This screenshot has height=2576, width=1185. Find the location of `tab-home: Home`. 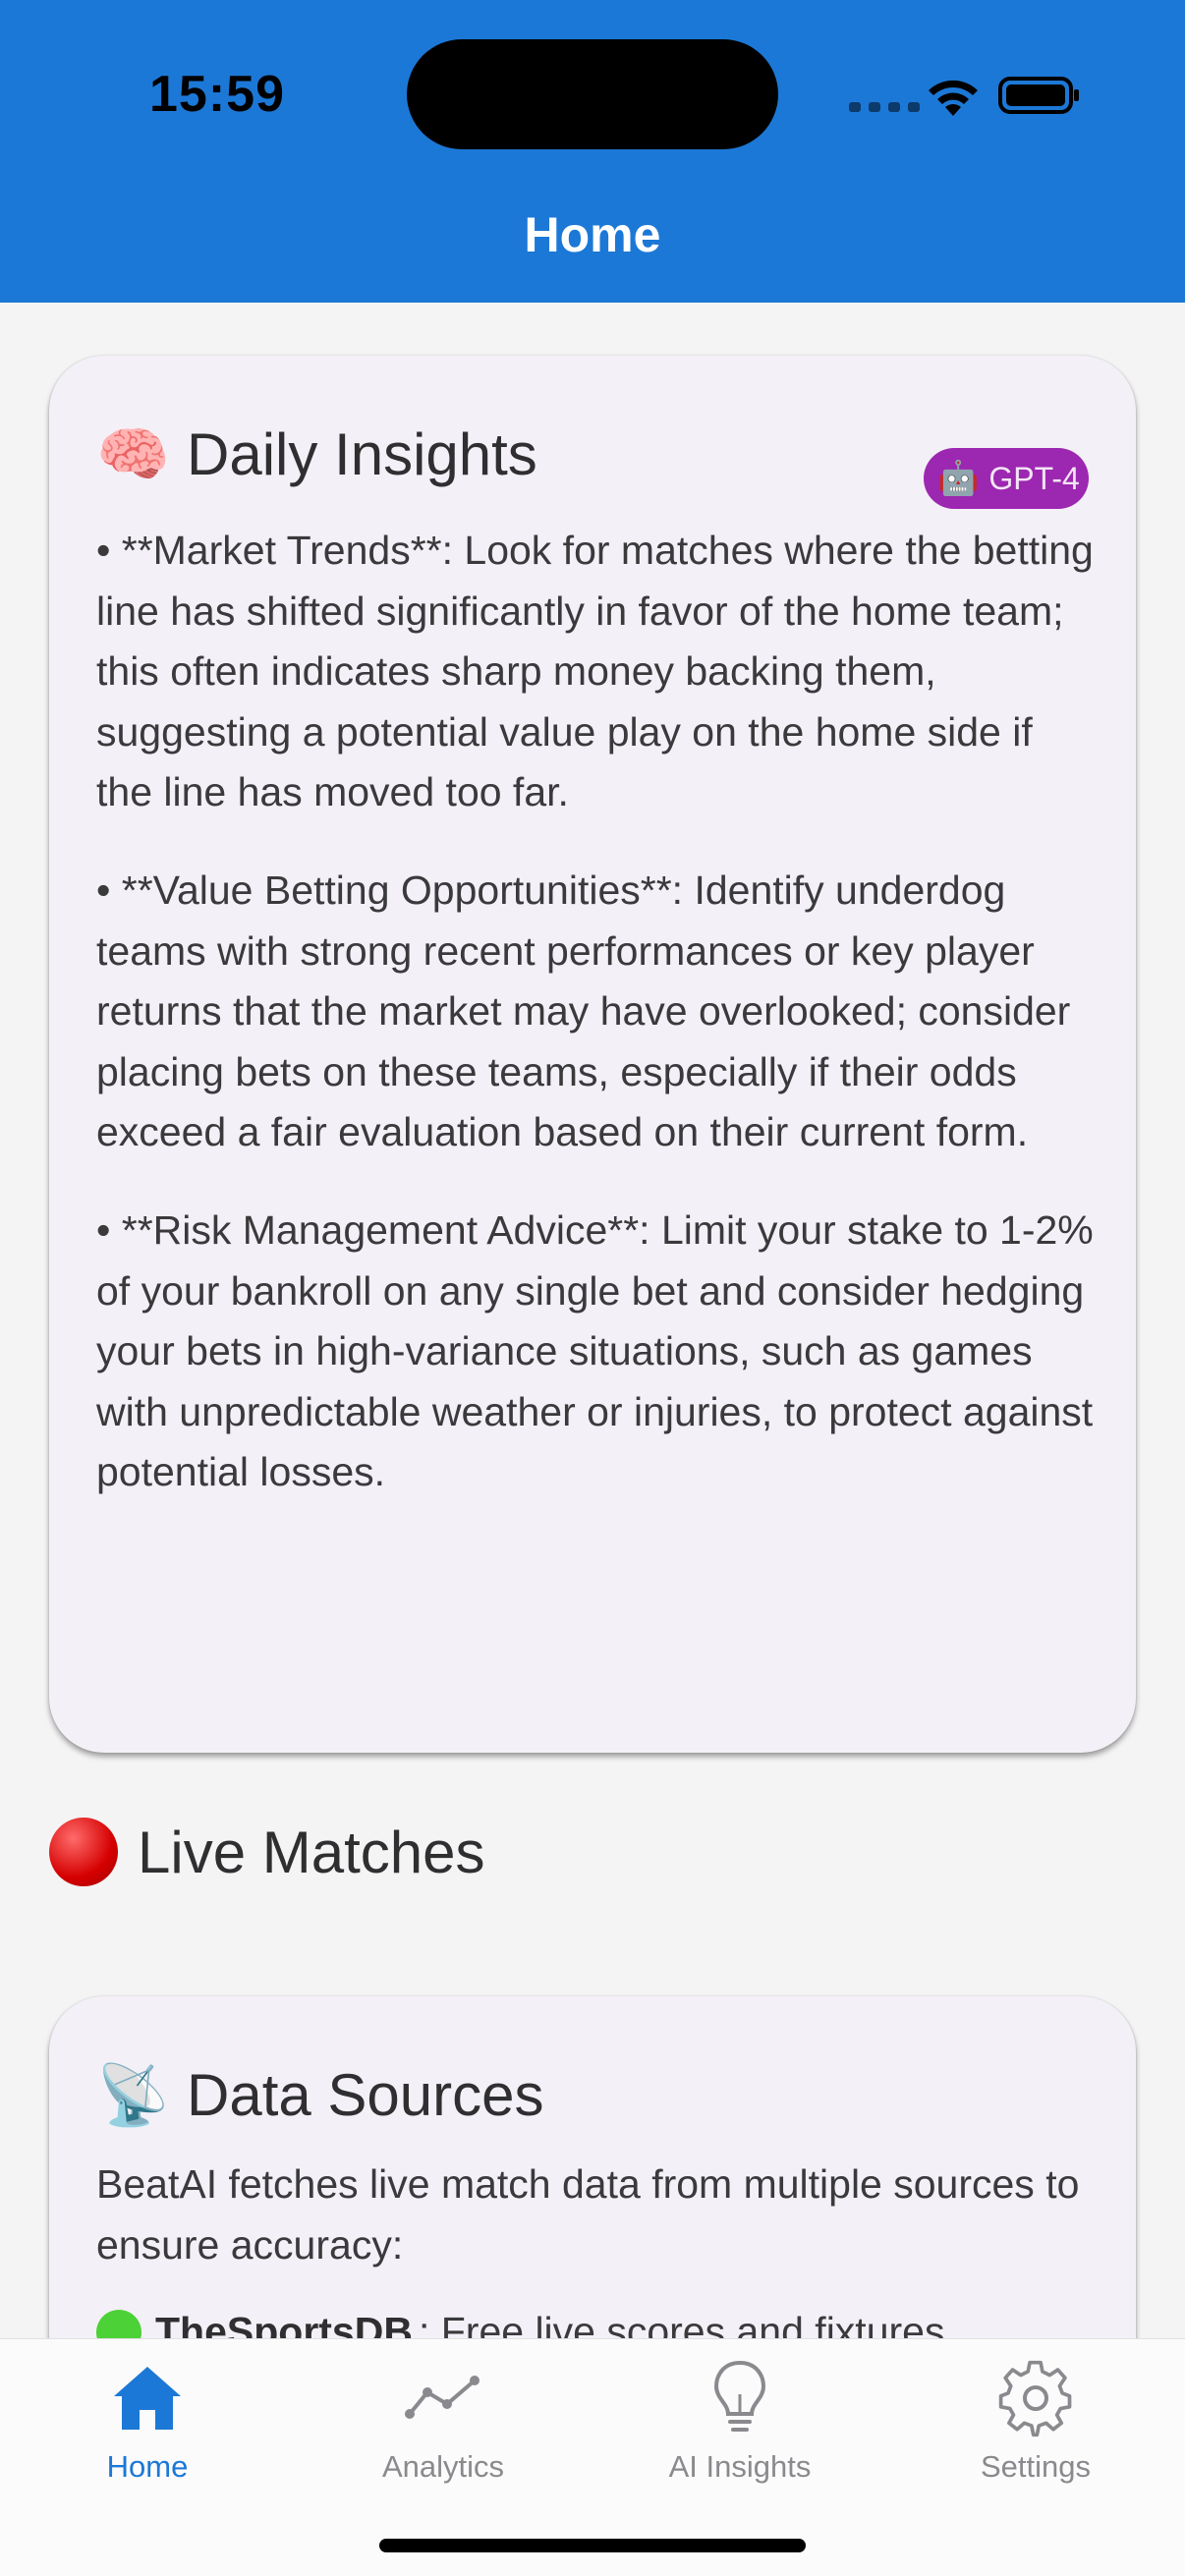

tab-home: Home is located at coordinates (148, 2422).